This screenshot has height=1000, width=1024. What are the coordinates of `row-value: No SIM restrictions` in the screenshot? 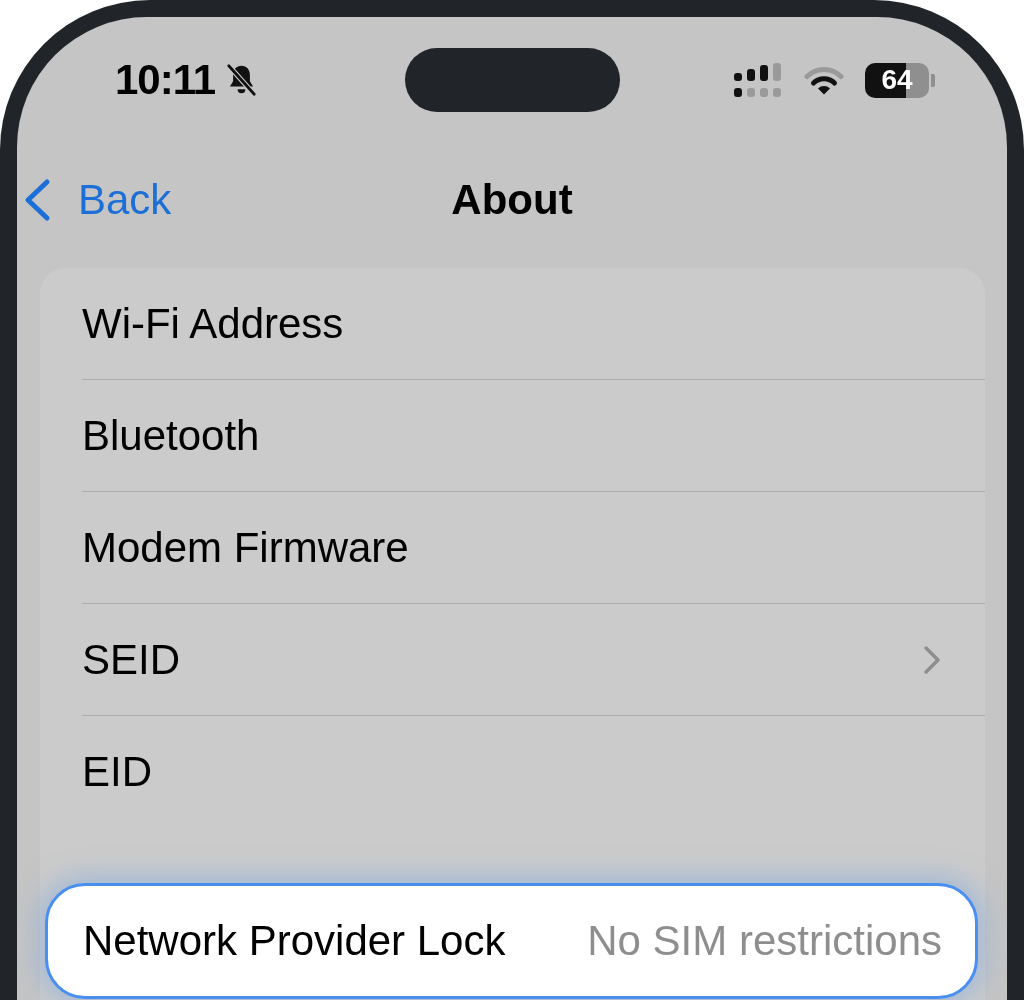 It's located at (764, 941).